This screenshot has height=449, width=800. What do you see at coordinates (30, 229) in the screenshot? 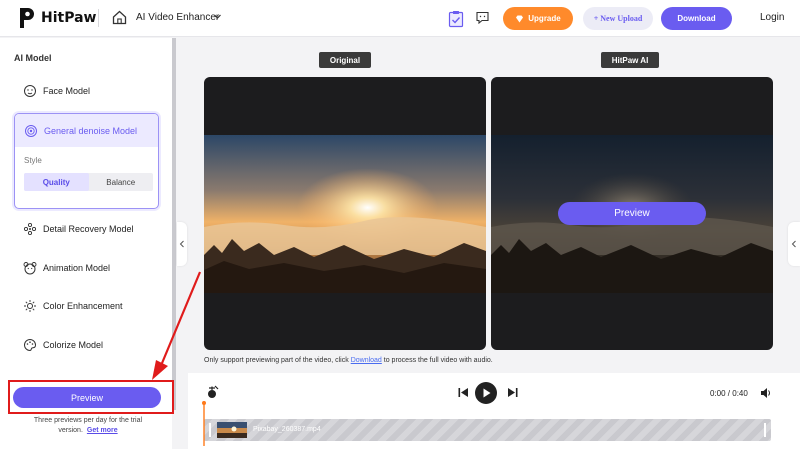
I see `detail-icon` at bounding box center [30, 229].